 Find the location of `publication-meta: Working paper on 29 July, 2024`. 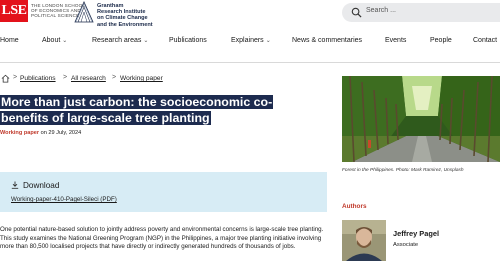

publication-meta: Working paper on 29 July, 2024 is located at coordinates (40, 133).